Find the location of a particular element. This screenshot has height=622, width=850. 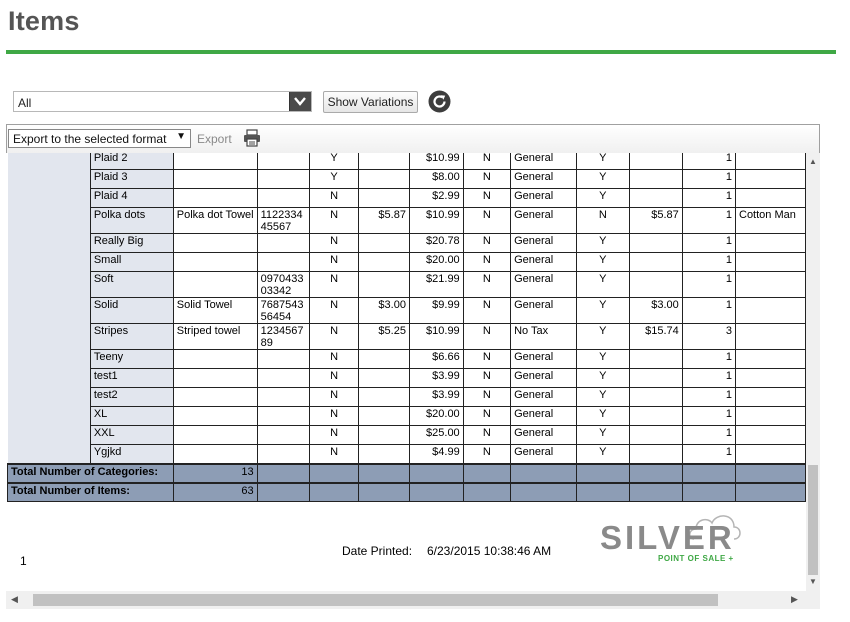

total-categories-row: Total Number of Categories: 13 is located at coordinates (406, 472).